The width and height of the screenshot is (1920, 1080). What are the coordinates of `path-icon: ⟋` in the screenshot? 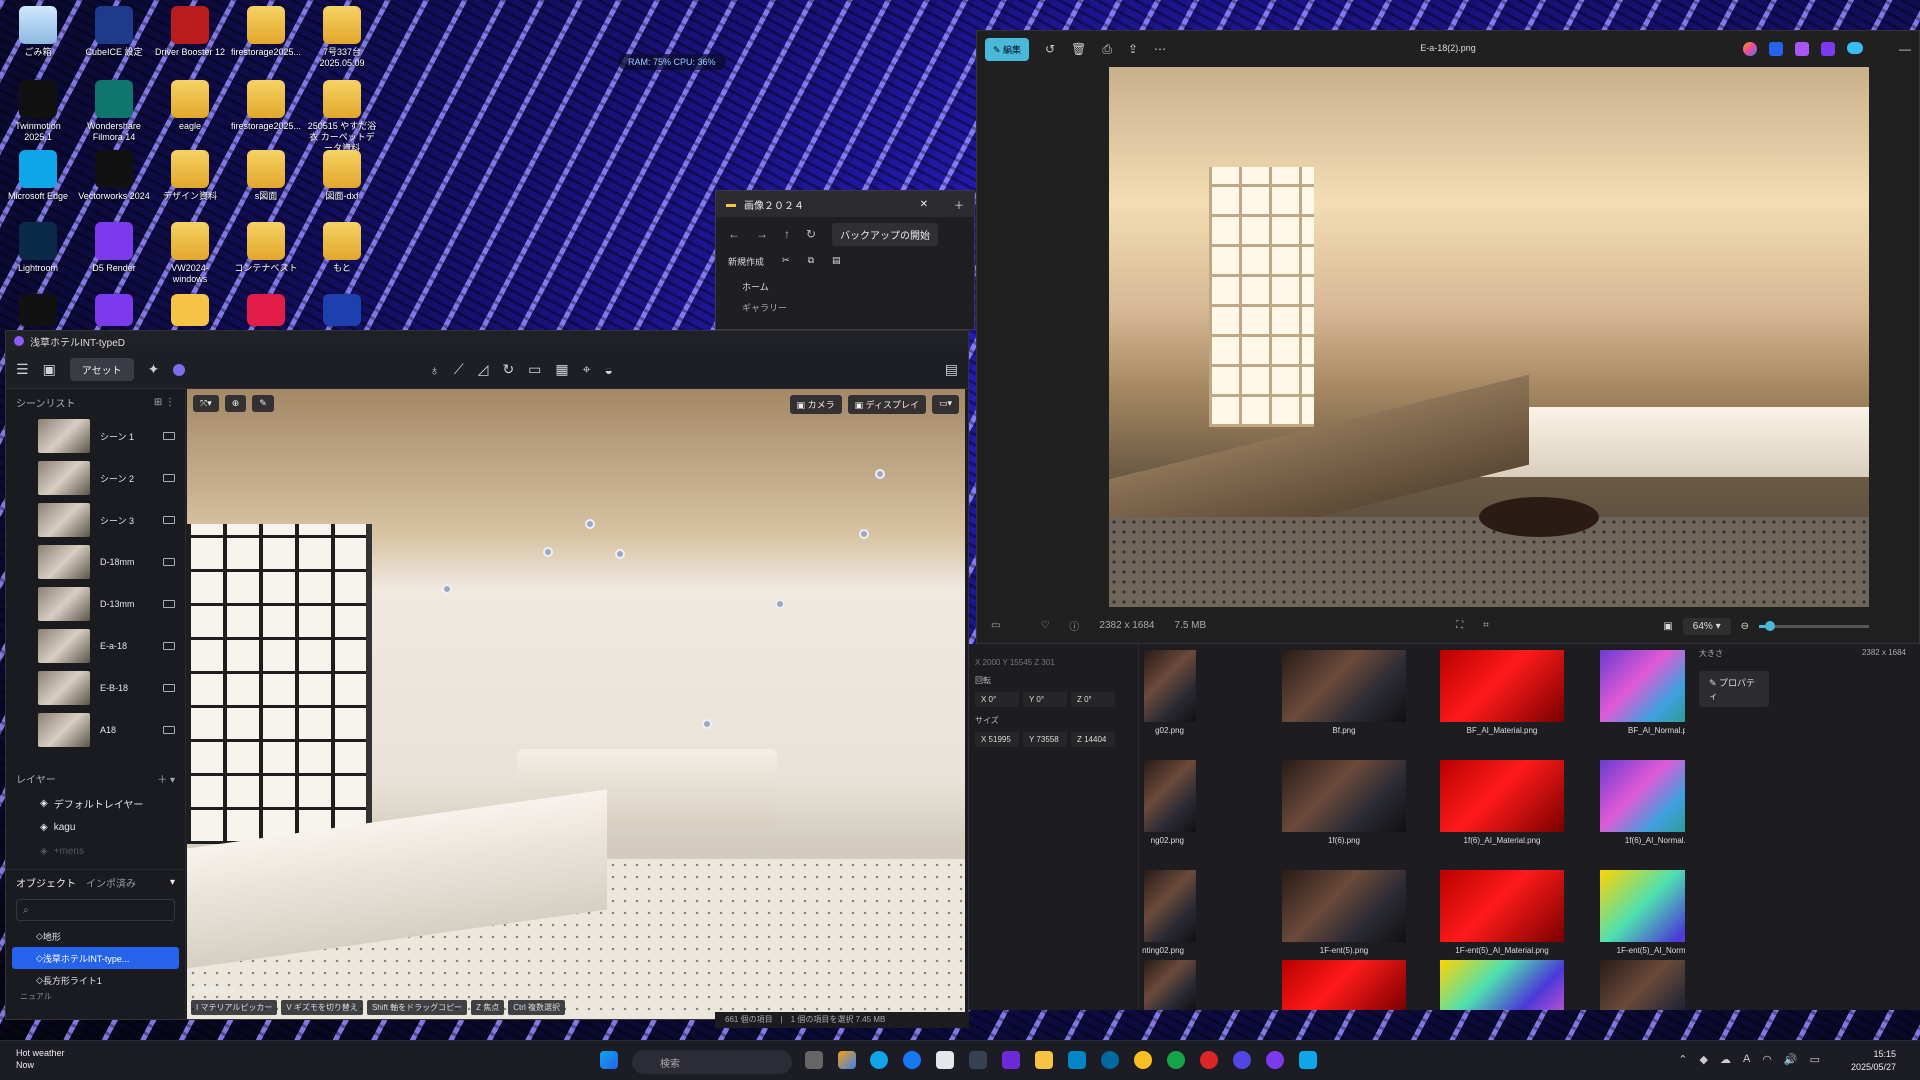 It's located at (459, 369).